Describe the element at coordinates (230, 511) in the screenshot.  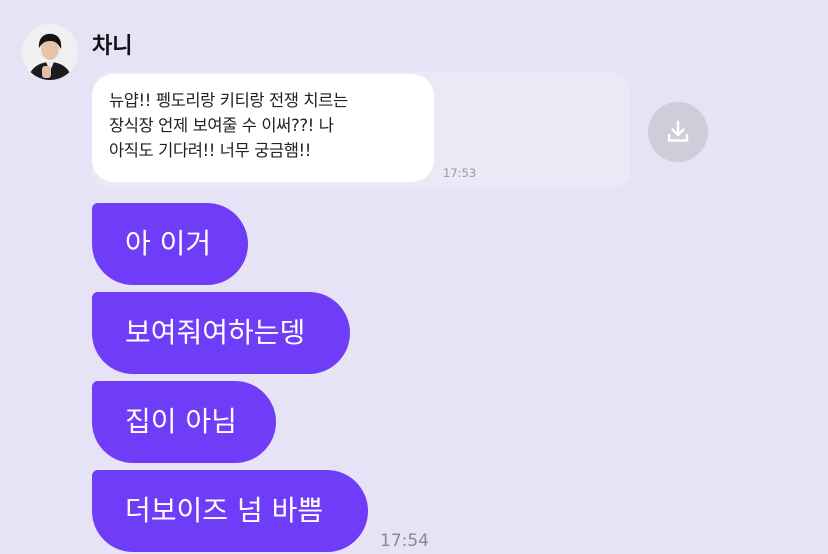
I see `message-bubble: 더보이즈 넘 바쁨` at that location.